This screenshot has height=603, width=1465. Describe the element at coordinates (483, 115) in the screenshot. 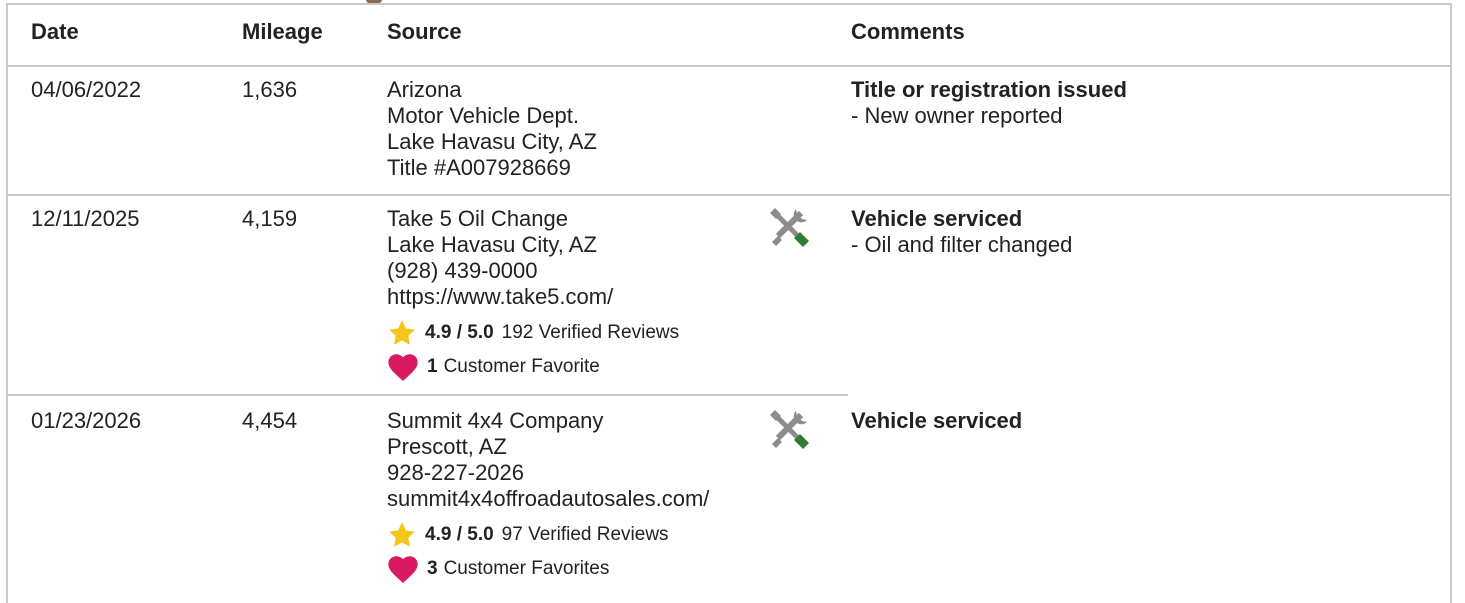

I see `source-department: Motor Vehicle Dept.` at that location.